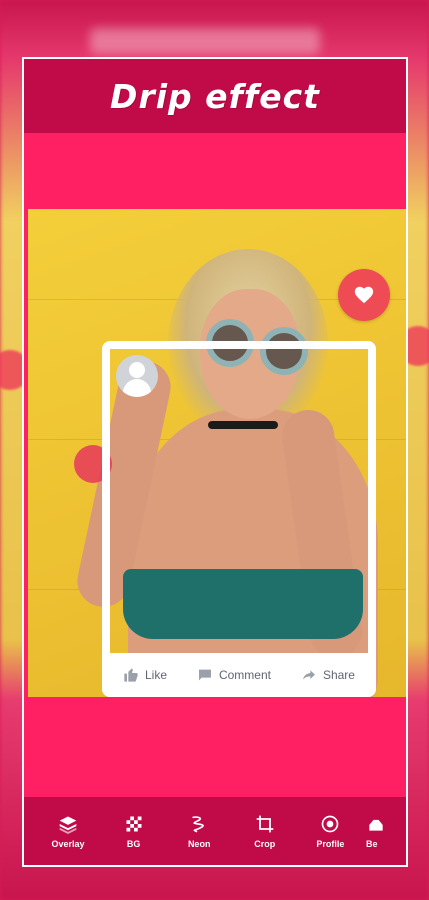 This screenshot has width=429, height=900. I want to click on tool-neon-label: Neon, so click(199, 843).